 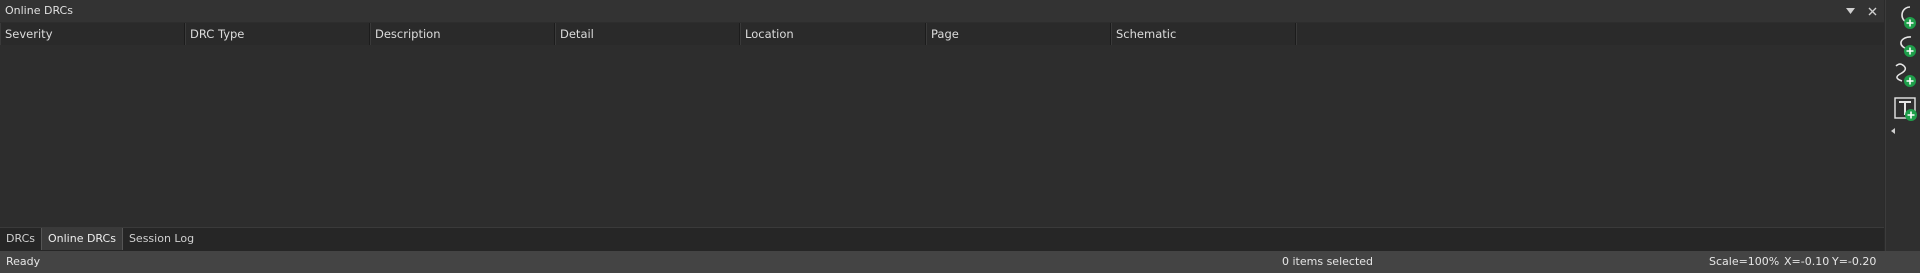 What do you see at coordinates (92, 34) in the screenshot?
I see `column-header-severity: Severity` at bounding box center [92, 34].